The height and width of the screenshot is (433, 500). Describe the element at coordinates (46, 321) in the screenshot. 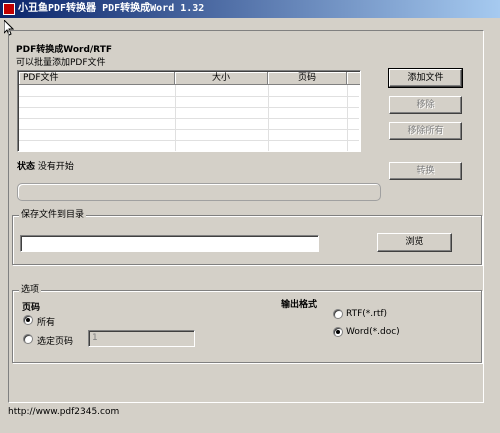

I see `all-pages-label: 所有` at that location.